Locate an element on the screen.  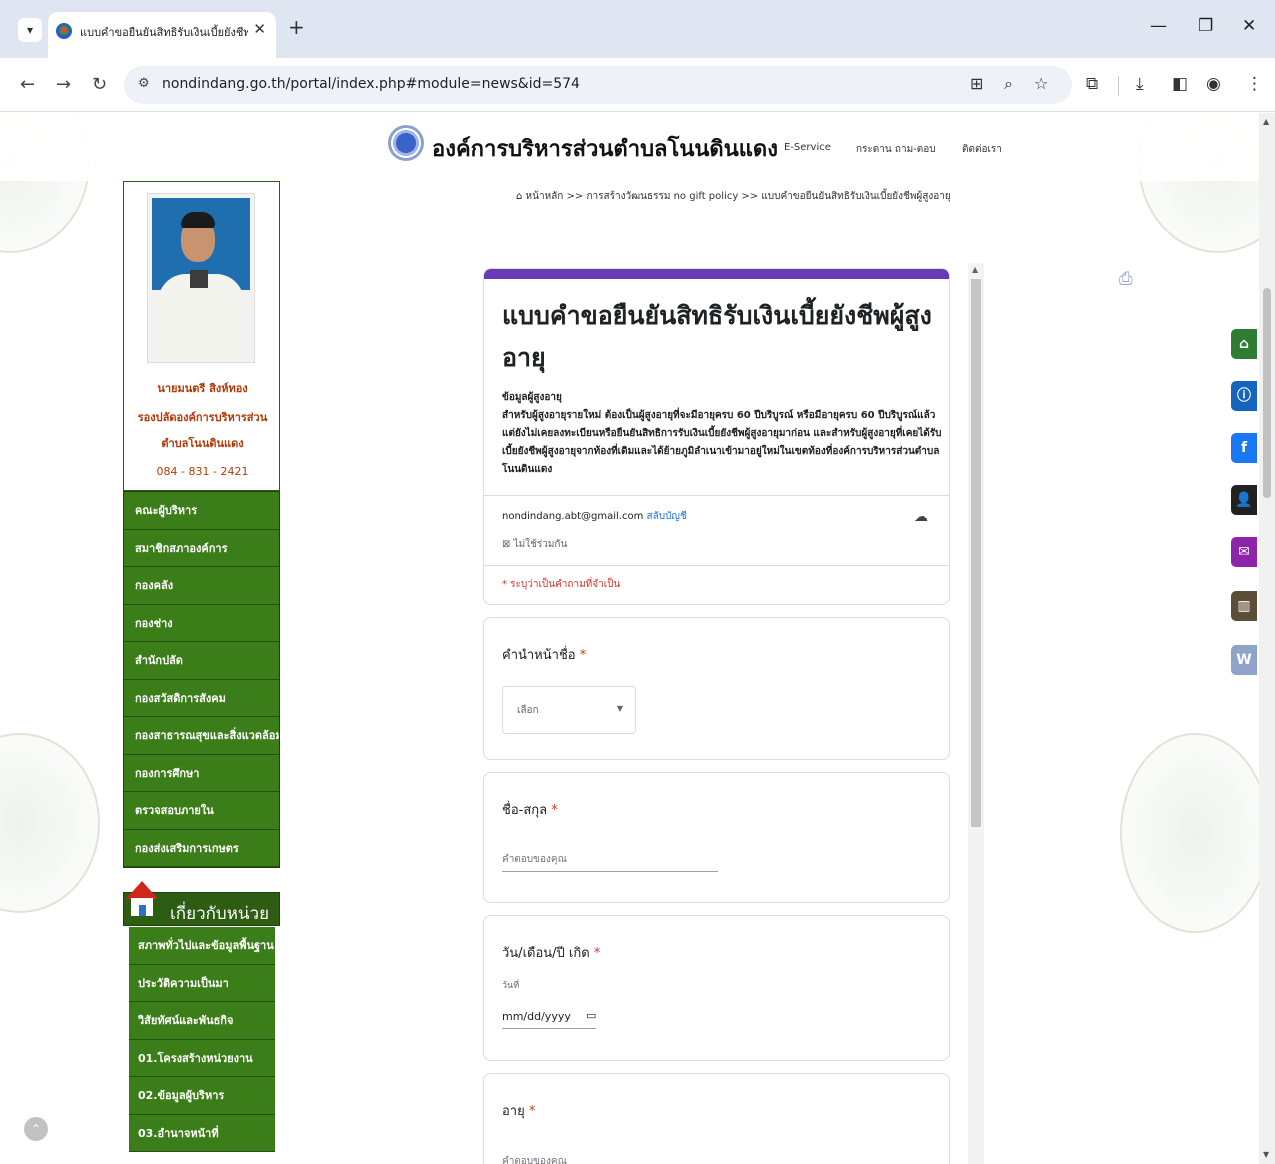
house-door is located at coordinates (142, 910).